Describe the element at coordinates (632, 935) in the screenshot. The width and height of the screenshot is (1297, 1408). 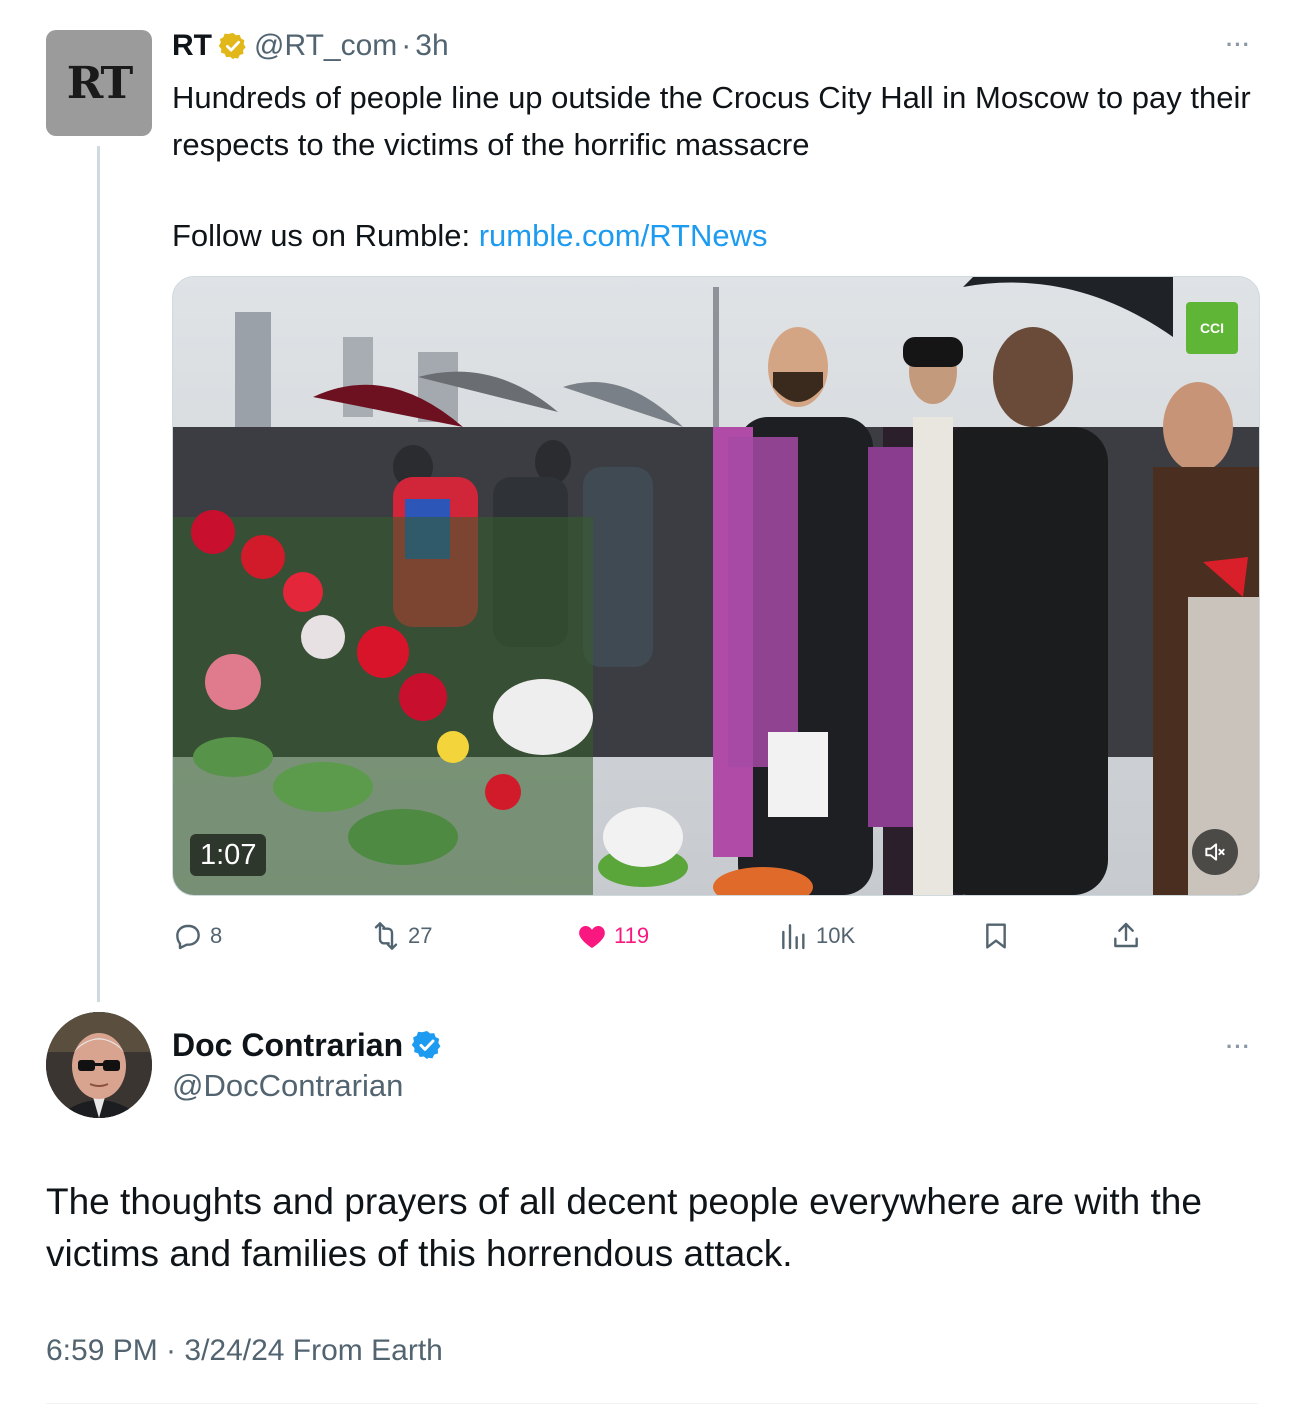
I see `like-count: 119` at that location.